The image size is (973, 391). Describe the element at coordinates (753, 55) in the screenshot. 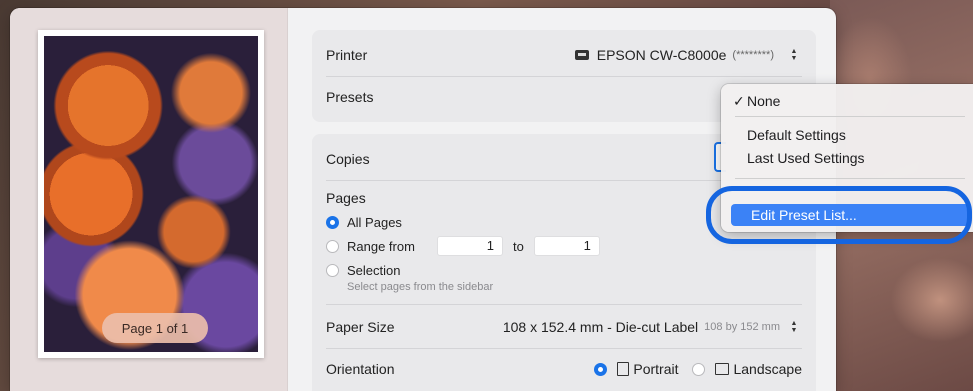

I see `printer-serial: (********)` at that location.